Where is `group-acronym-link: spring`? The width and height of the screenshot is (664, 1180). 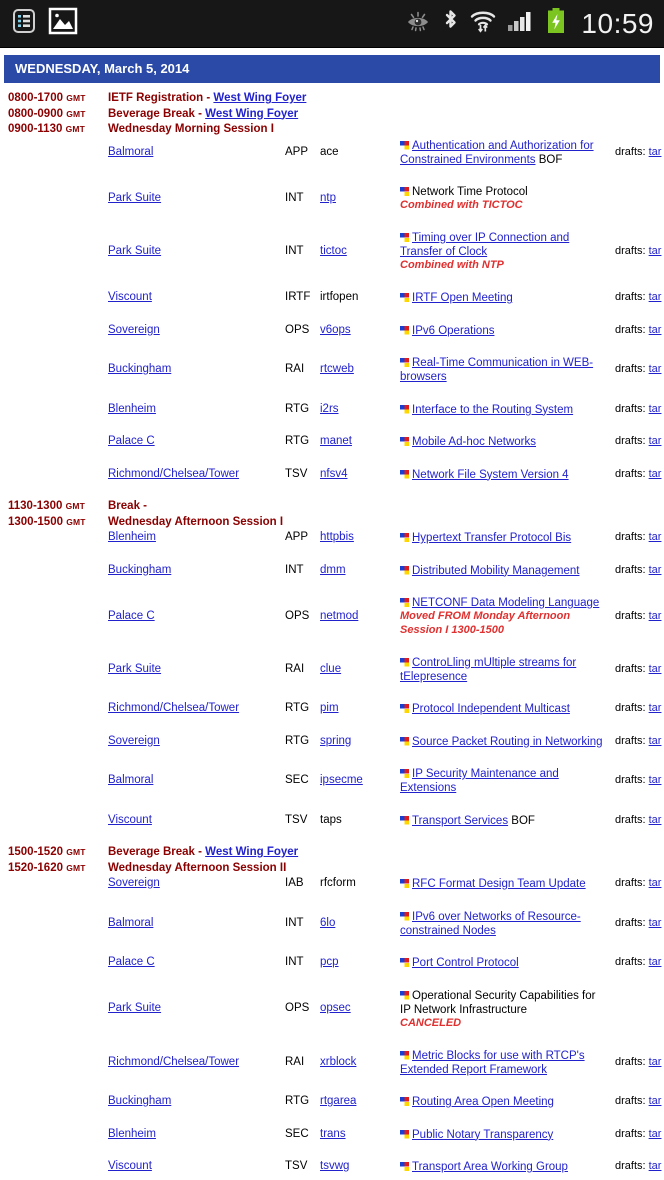 group-acronym-link: spring is located at coordinates (335, 741).